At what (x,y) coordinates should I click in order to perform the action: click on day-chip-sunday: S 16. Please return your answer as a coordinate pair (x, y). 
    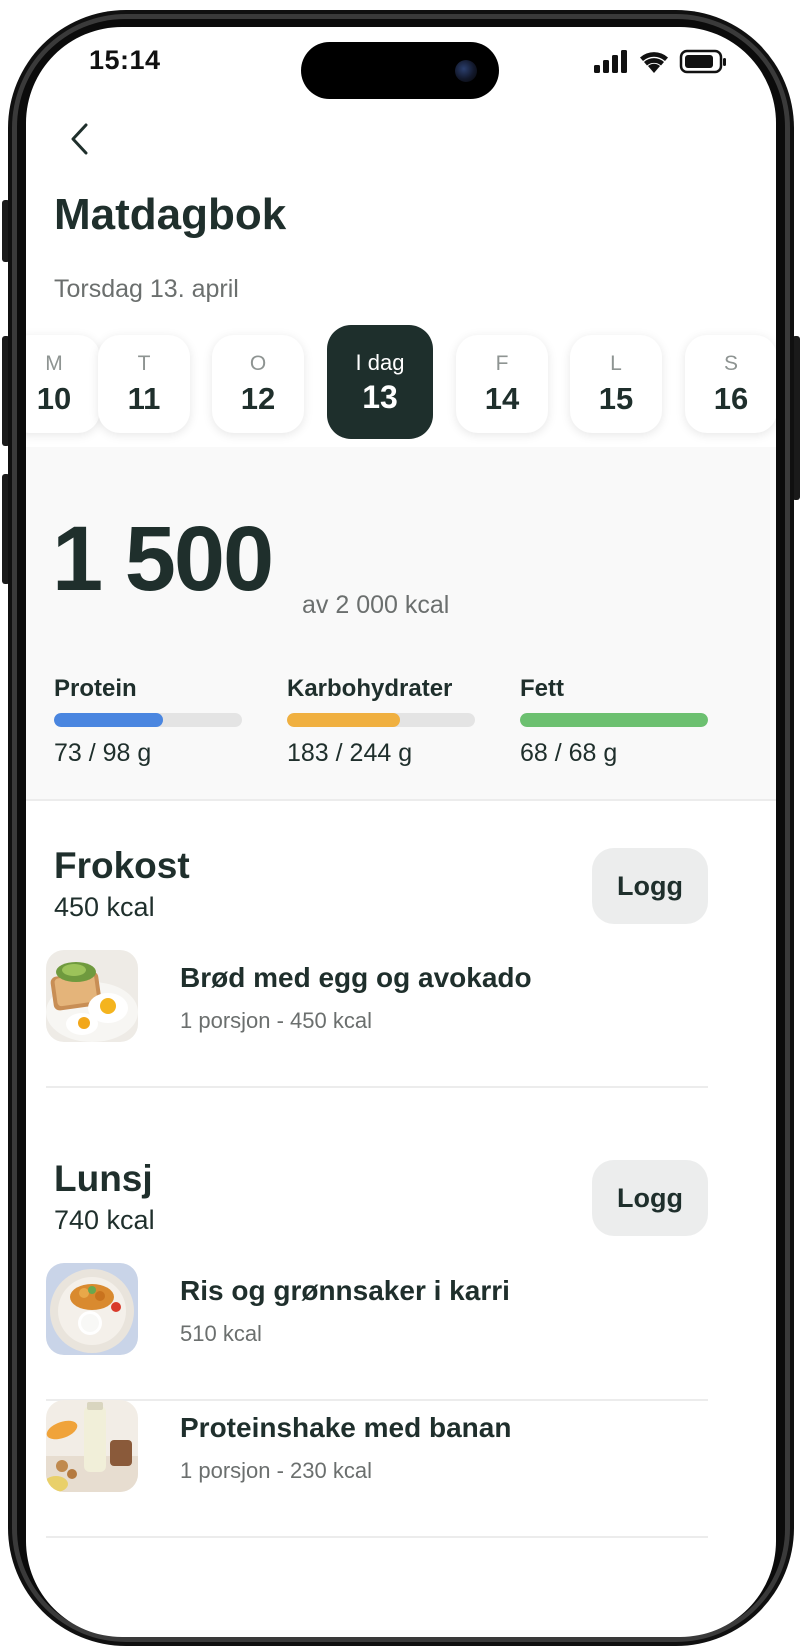
    Looking at the image, I should click on (730, 384).